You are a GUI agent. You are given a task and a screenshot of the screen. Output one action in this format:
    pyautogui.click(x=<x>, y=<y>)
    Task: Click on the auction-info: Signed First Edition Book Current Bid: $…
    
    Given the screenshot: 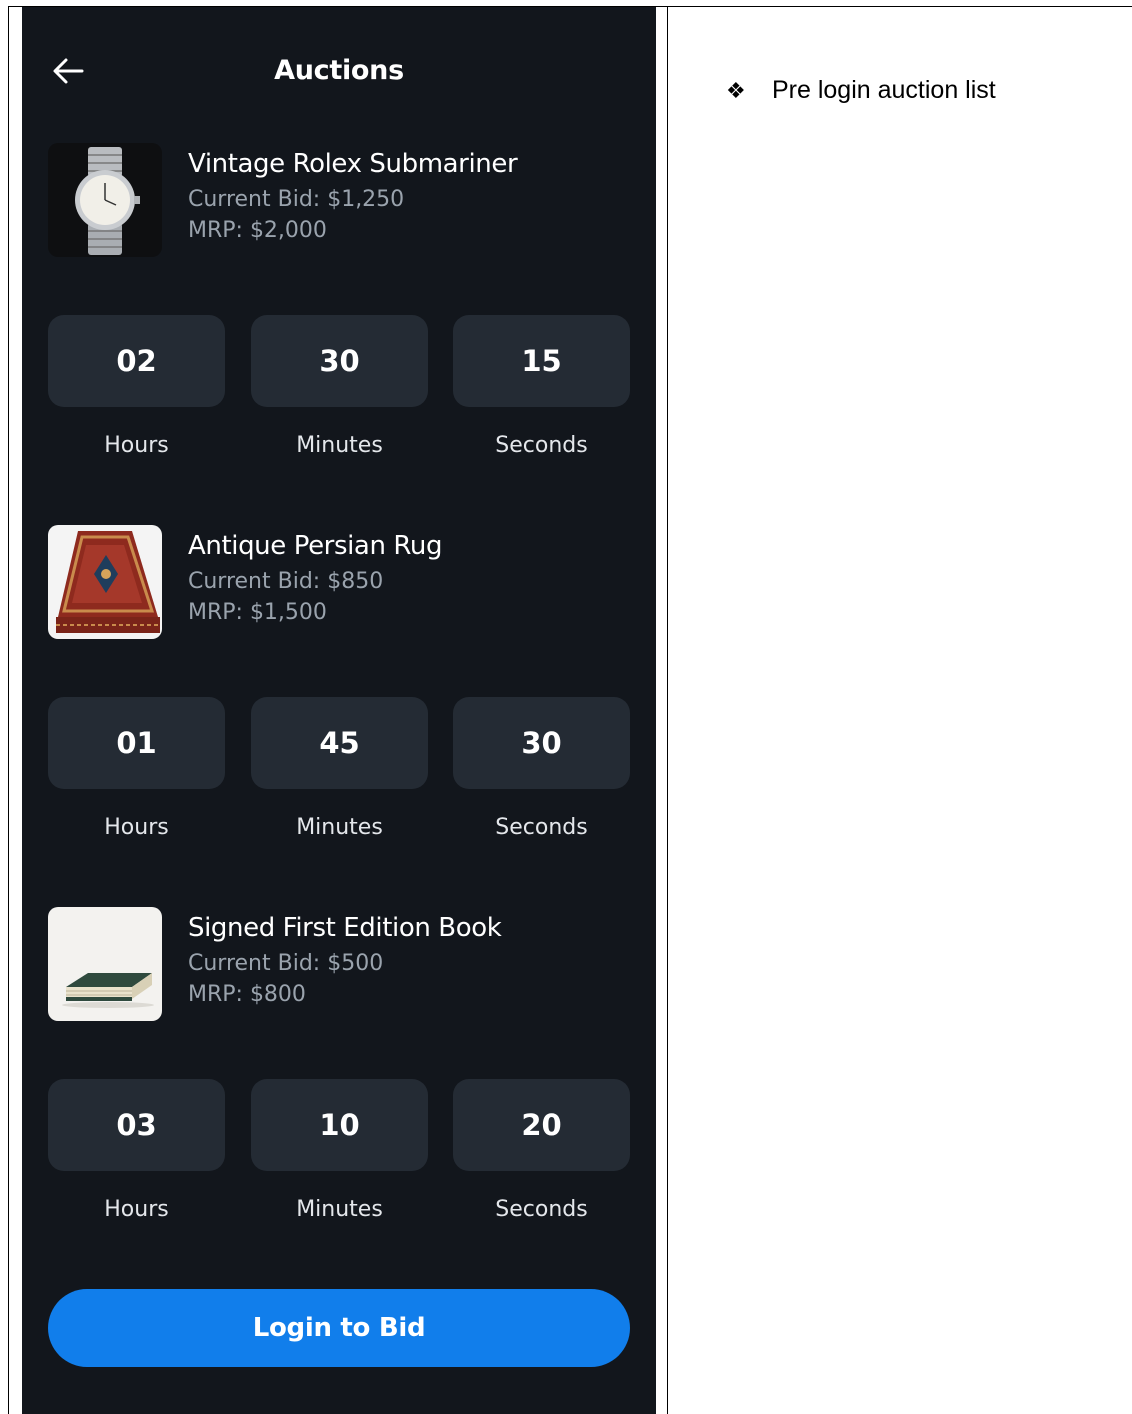 What is the action you would take?
    pyautogui.click(x=345, y=960)
    